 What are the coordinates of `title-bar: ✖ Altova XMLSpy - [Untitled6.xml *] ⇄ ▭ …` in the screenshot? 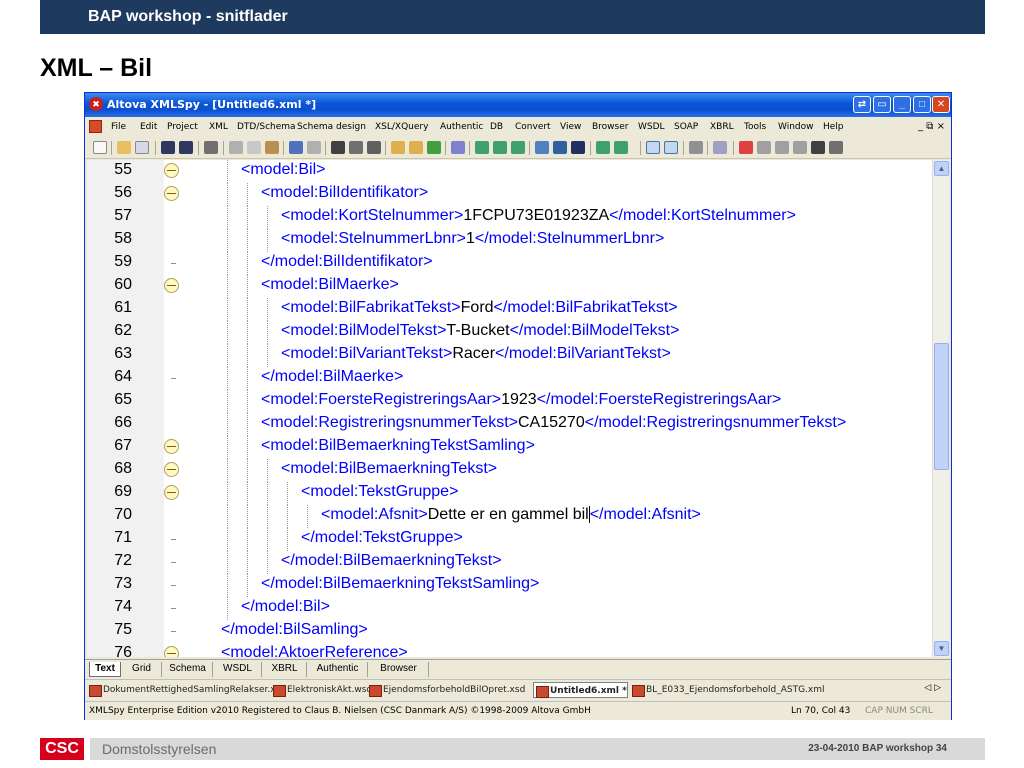 It's located at (518, 105).